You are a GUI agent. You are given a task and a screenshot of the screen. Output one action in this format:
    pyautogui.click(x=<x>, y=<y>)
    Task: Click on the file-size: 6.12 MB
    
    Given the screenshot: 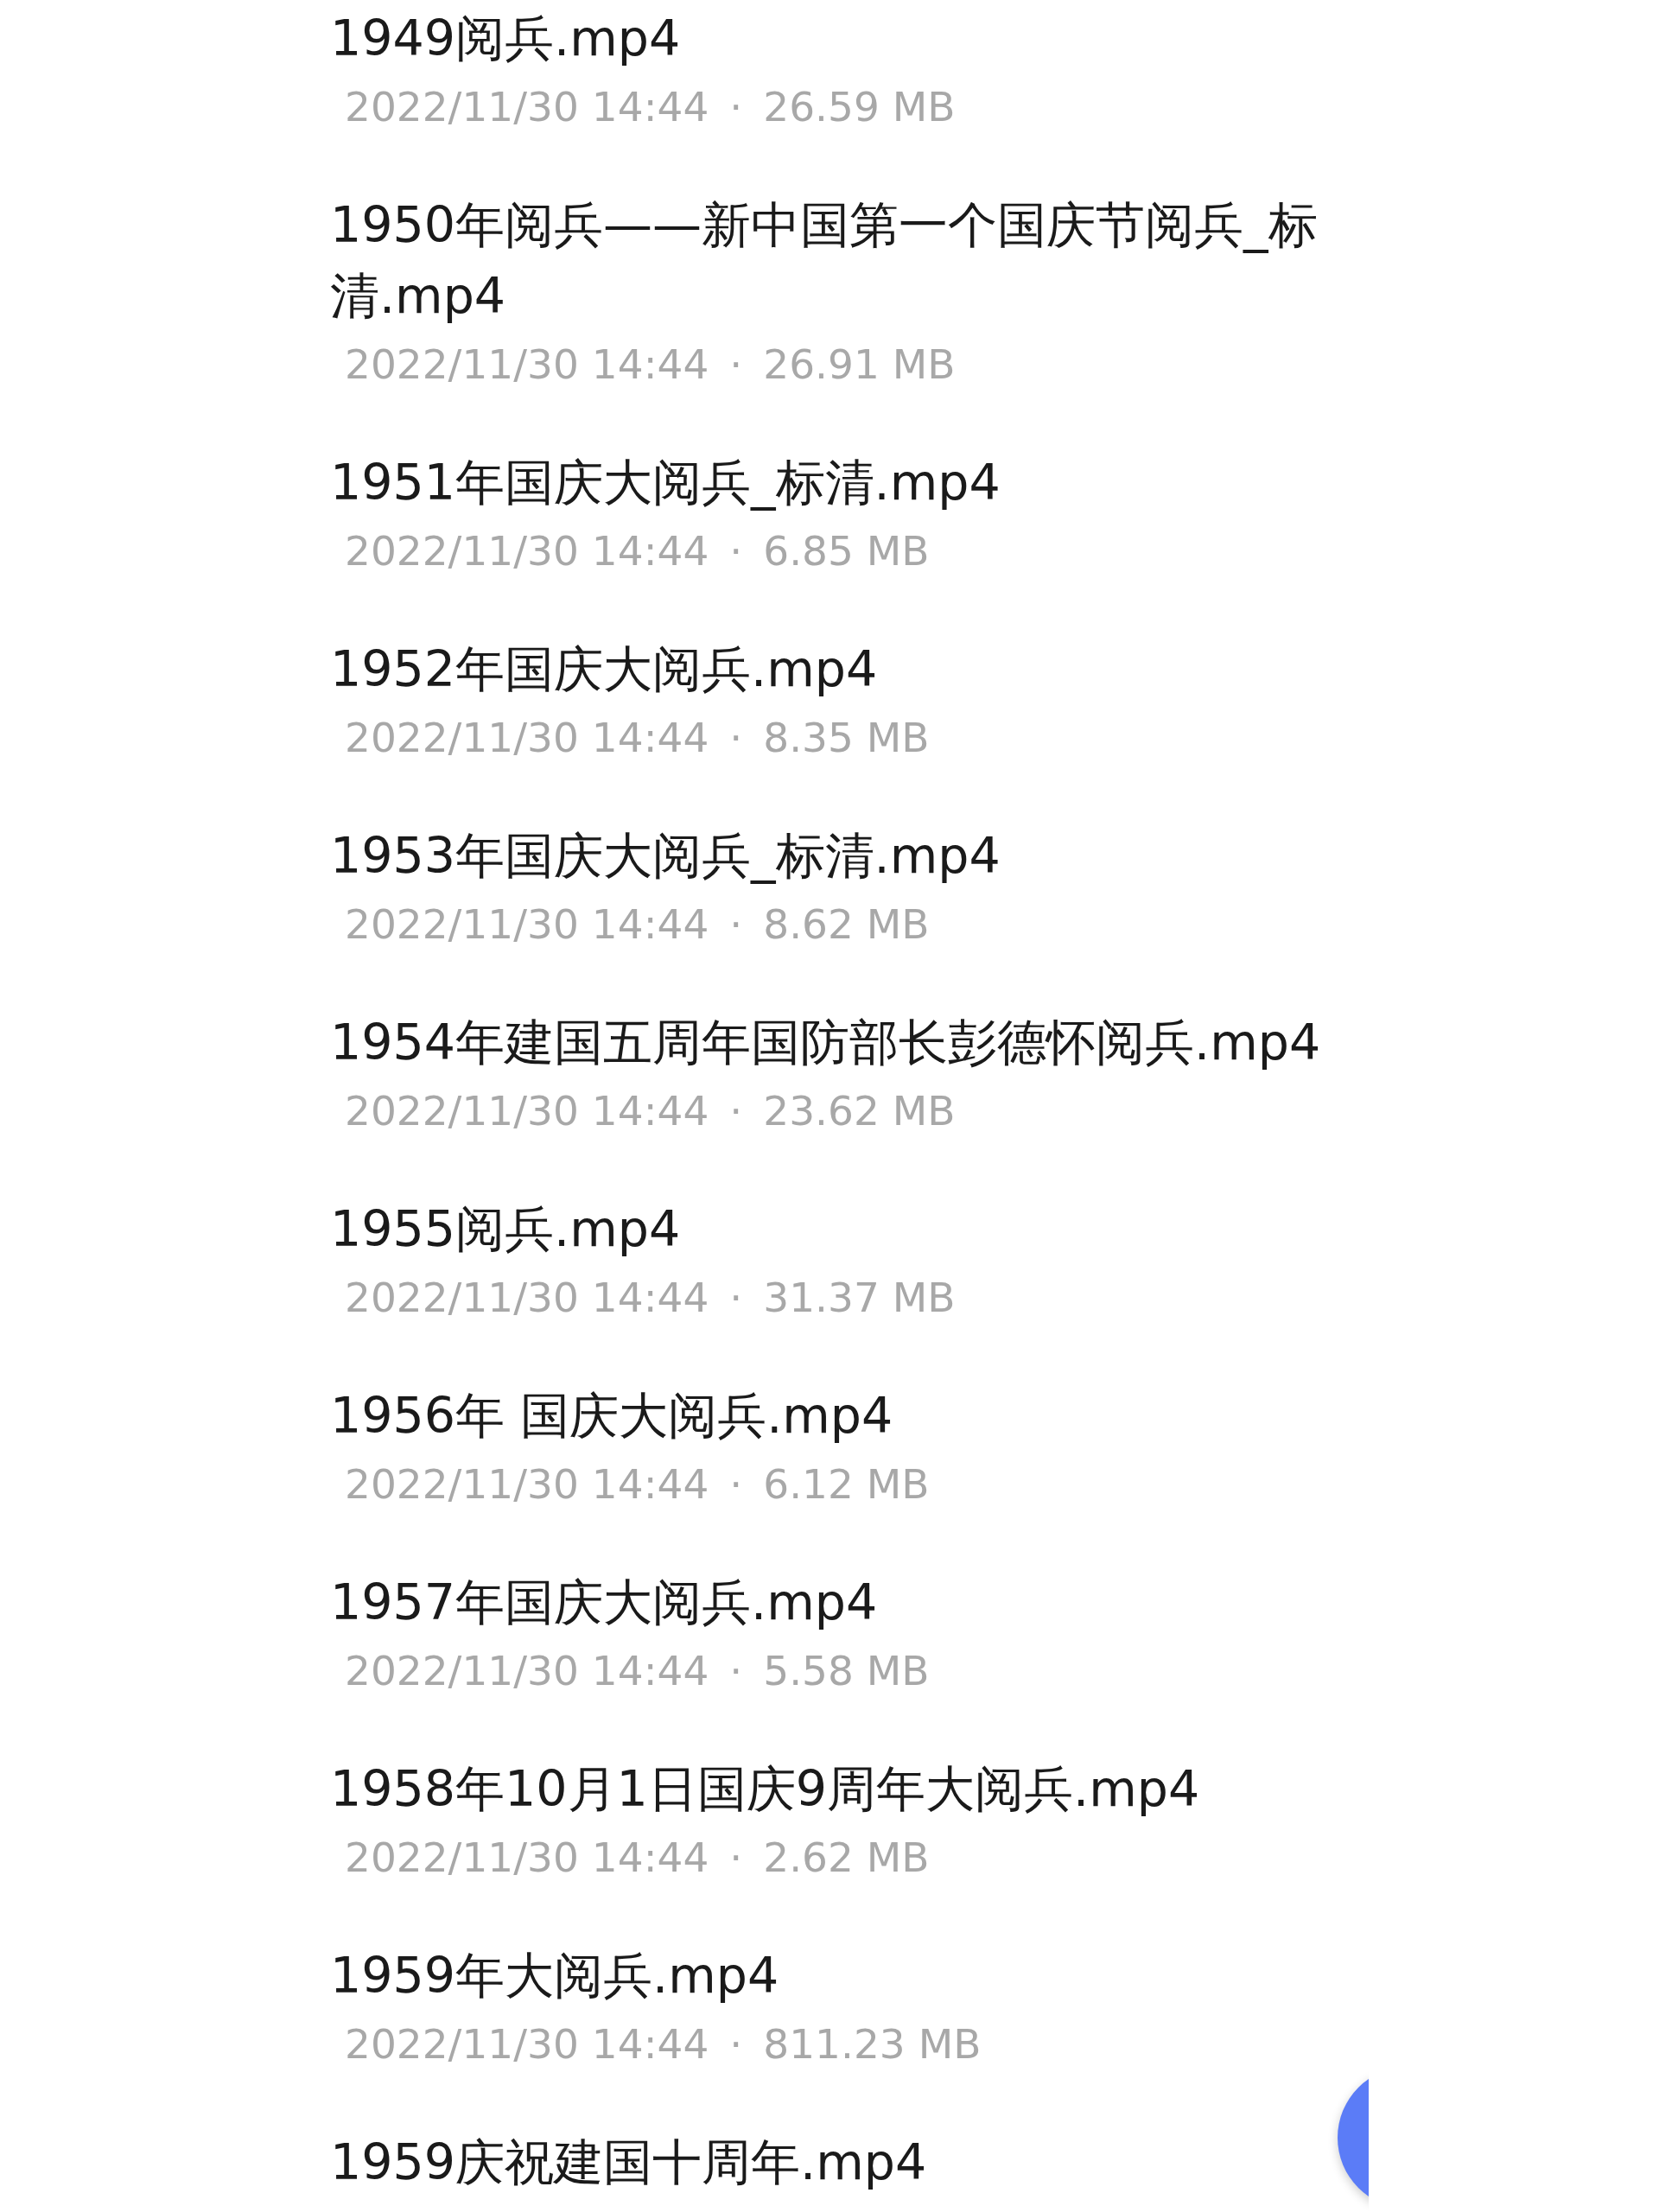 What is the action you would take?
    pyautogui.click(x=846, y=1484)
    